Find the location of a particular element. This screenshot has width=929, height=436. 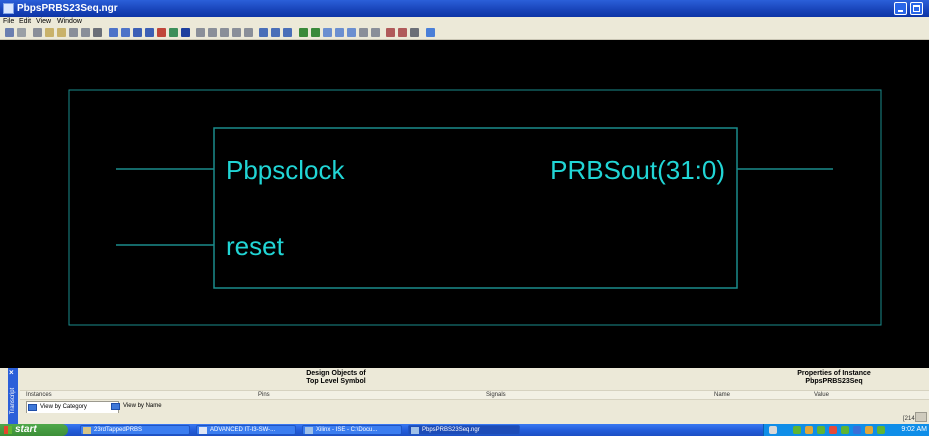

design-objects-title: Design Objects of Top Level Symbol is located at coordinates (336, 378).